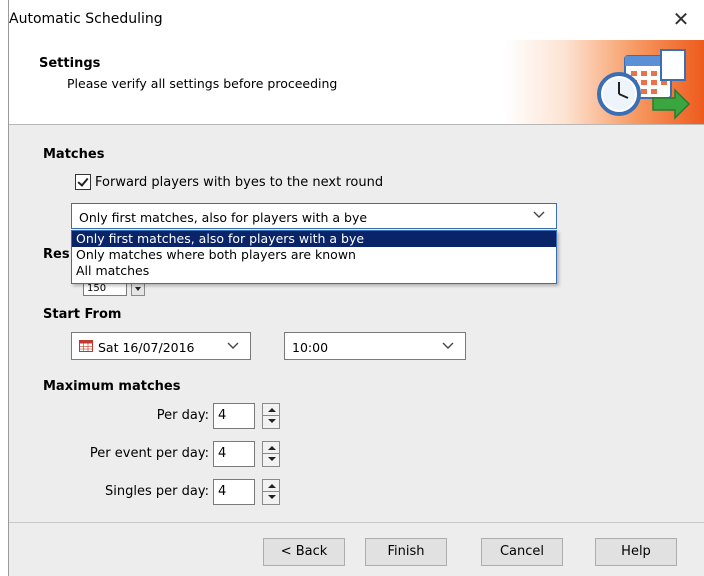 This screenshot has height=576, width=704. What do you see at coordinates (636, 552) in the screenshot?
I see `help-button: Help` at bounding box center [636, 552].